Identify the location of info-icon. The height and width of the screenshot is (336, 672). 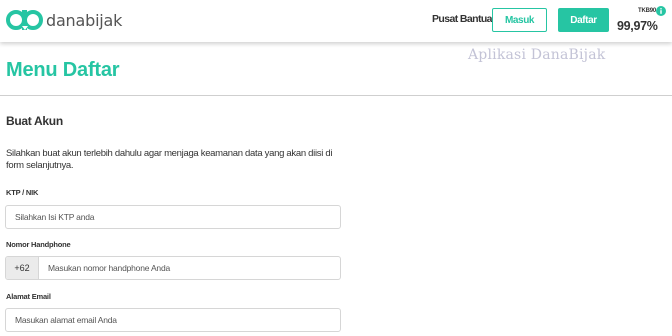
(661, 11).